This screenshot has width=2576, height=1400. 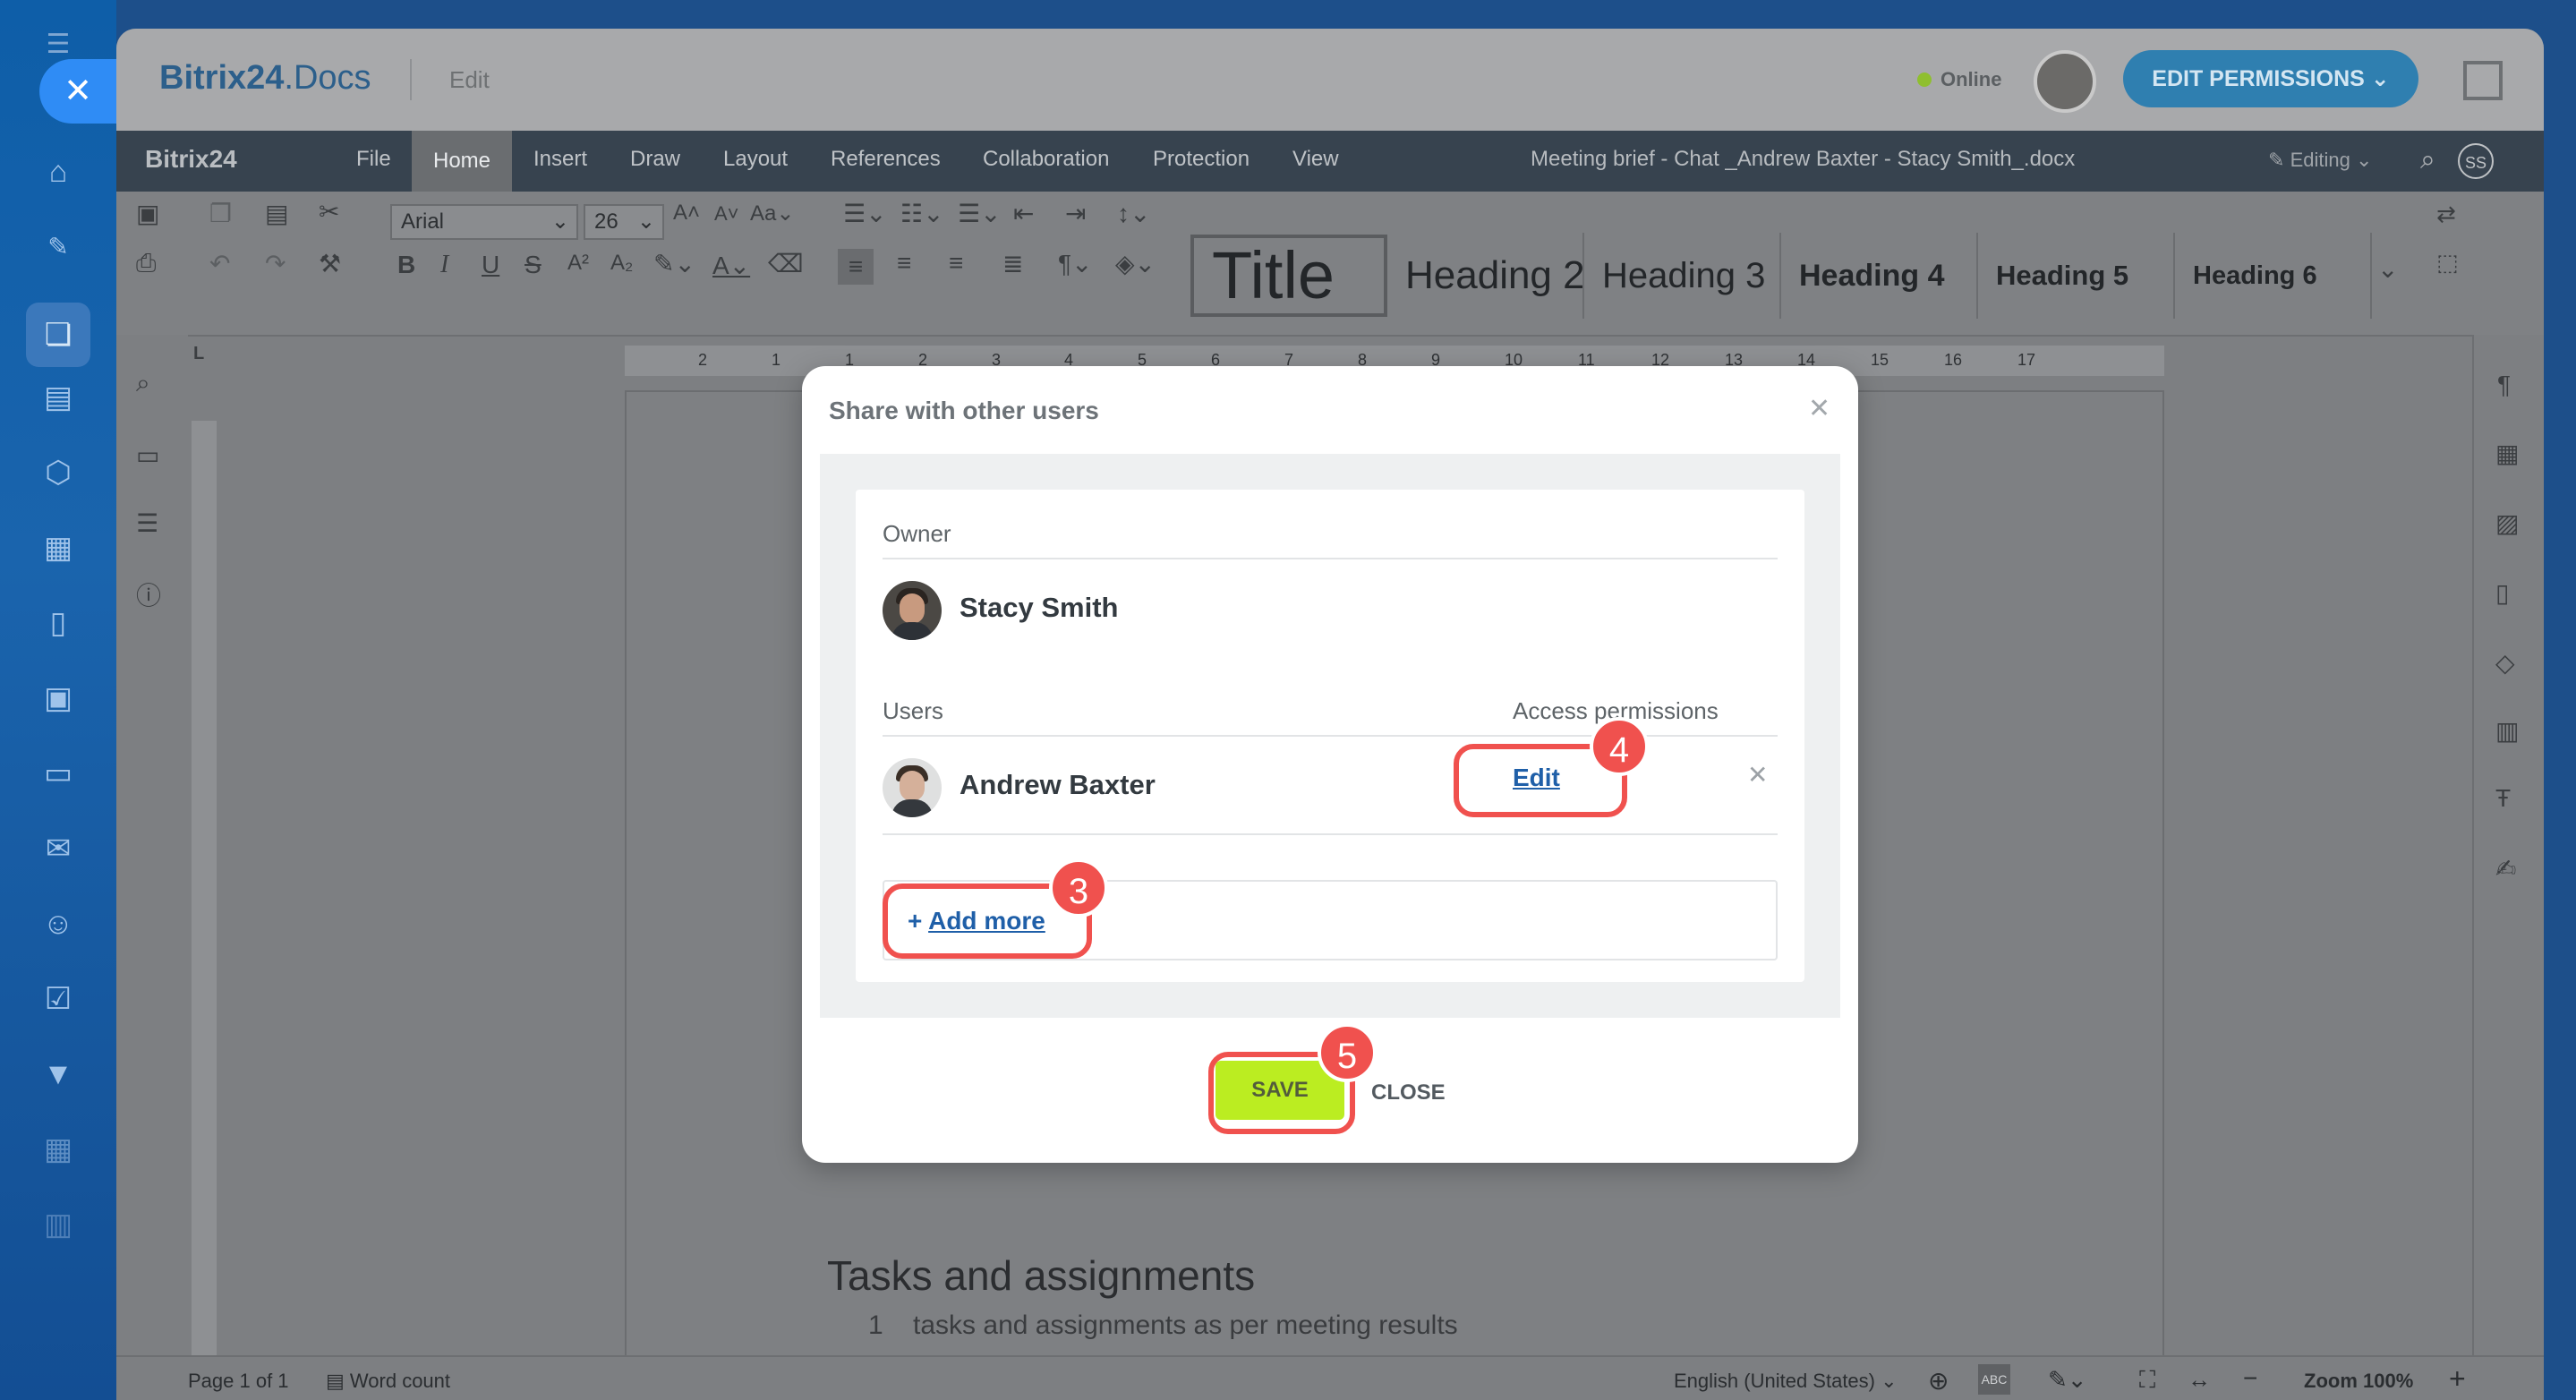 I want to click on close-button: CLOSE, so click(x=1408, y=1092).